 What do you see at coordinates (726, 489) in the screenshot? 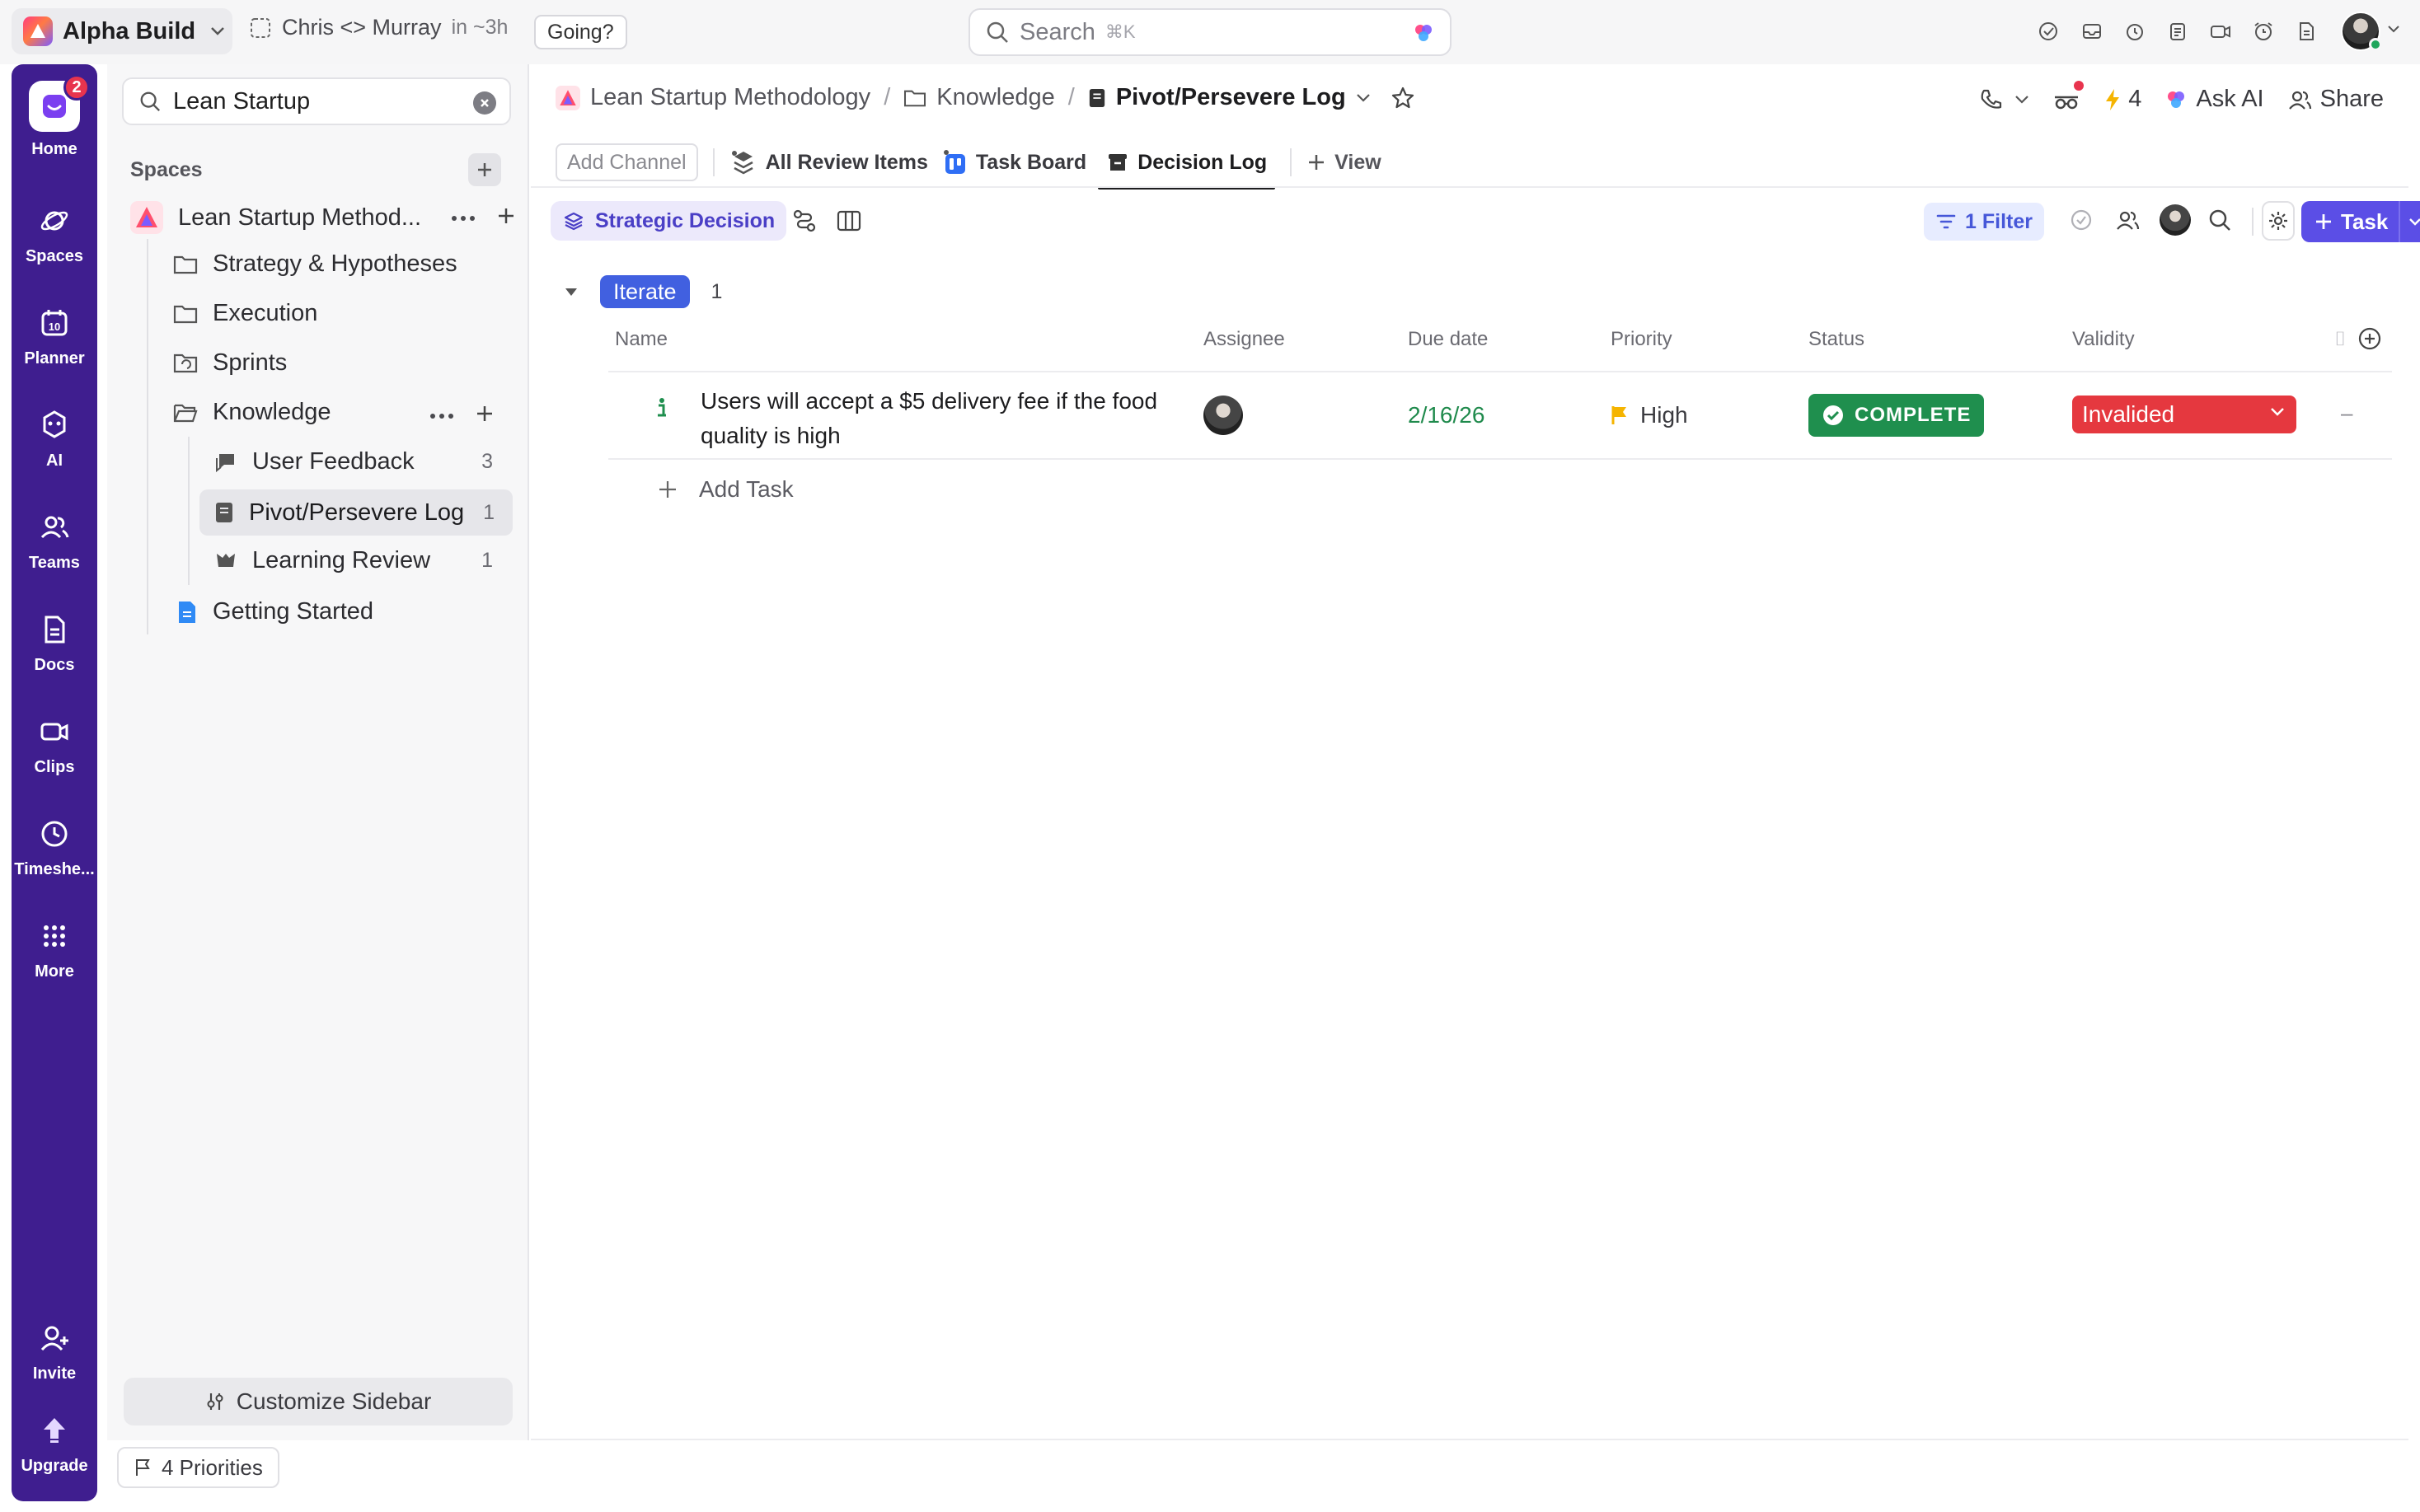
I see `add-task-row: Add Task` at bounding box center [726, 489].